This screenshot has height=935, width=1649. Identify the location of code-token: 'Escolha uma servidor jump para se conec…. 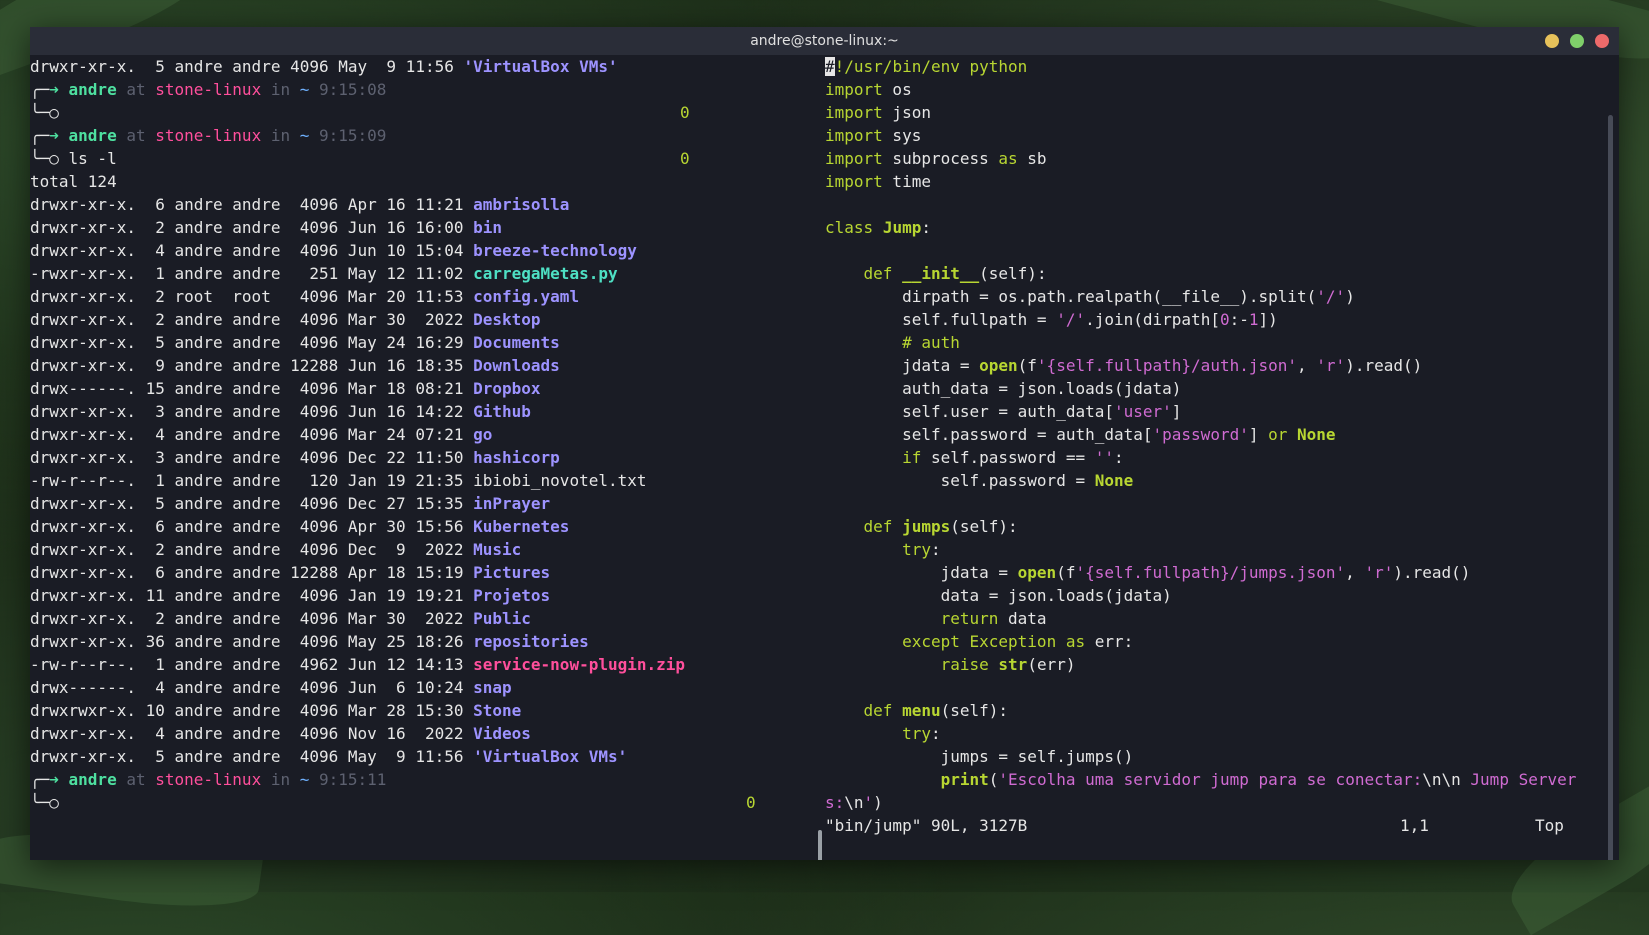
(1210, 779).